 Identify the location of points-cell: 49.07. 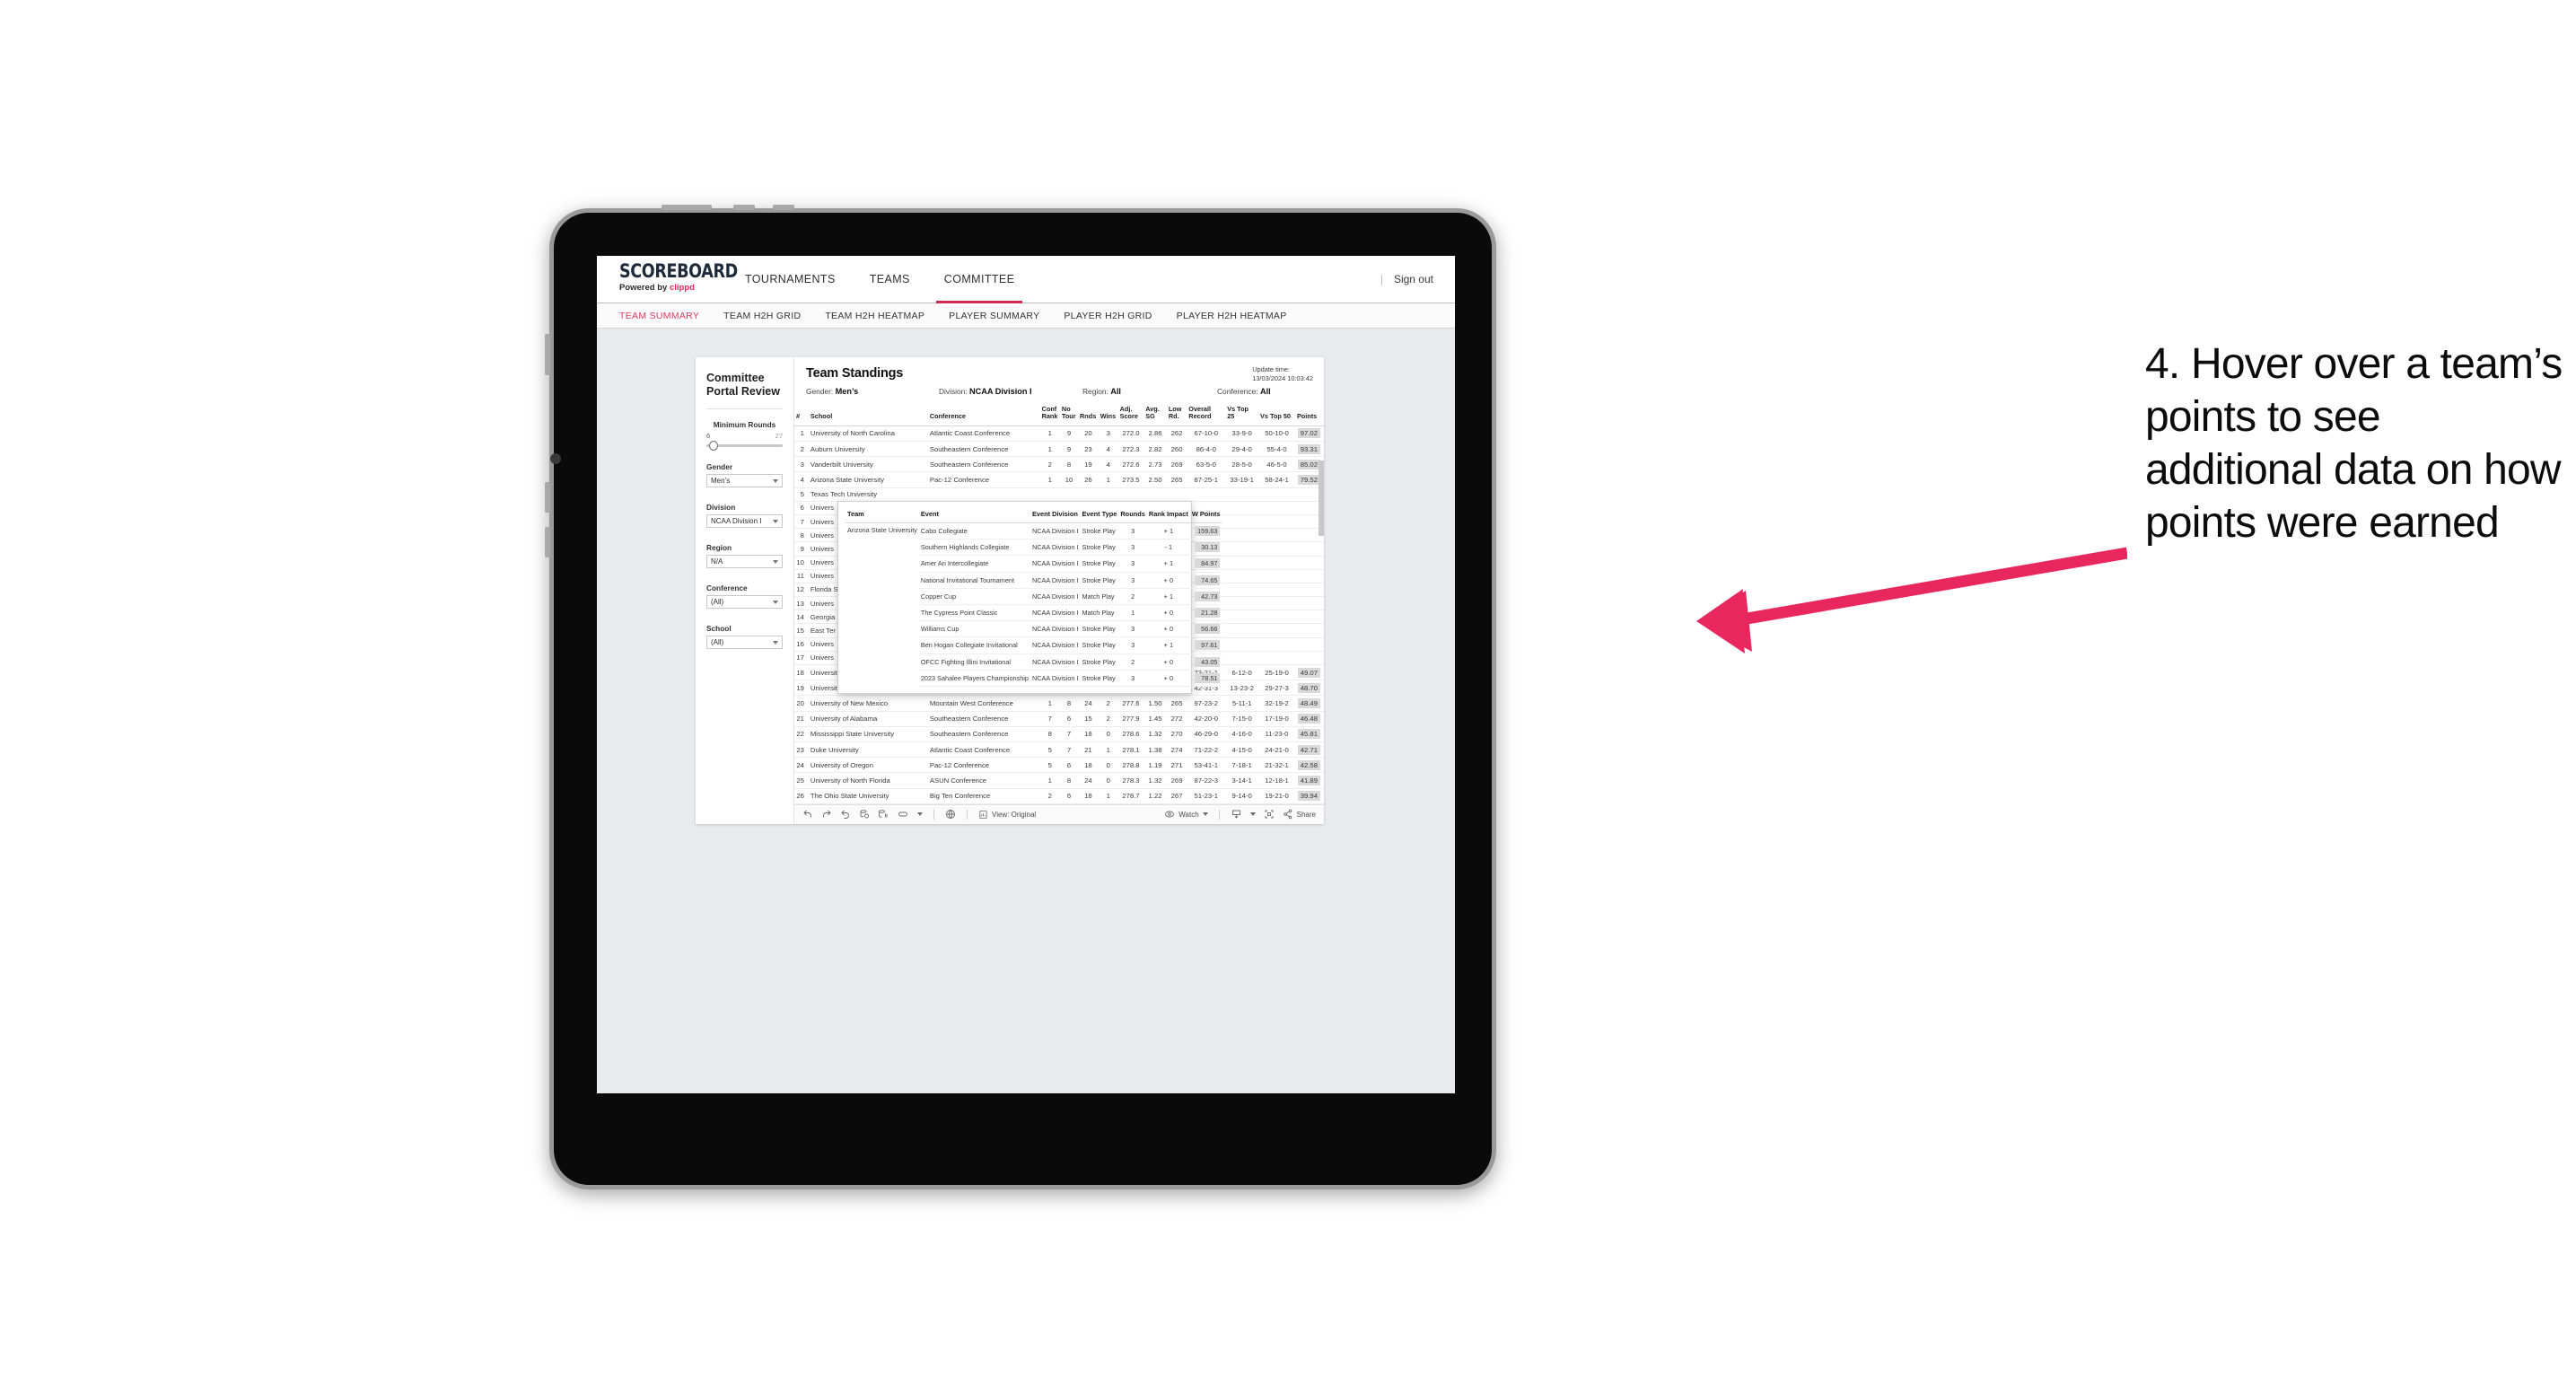
(1309, 672).